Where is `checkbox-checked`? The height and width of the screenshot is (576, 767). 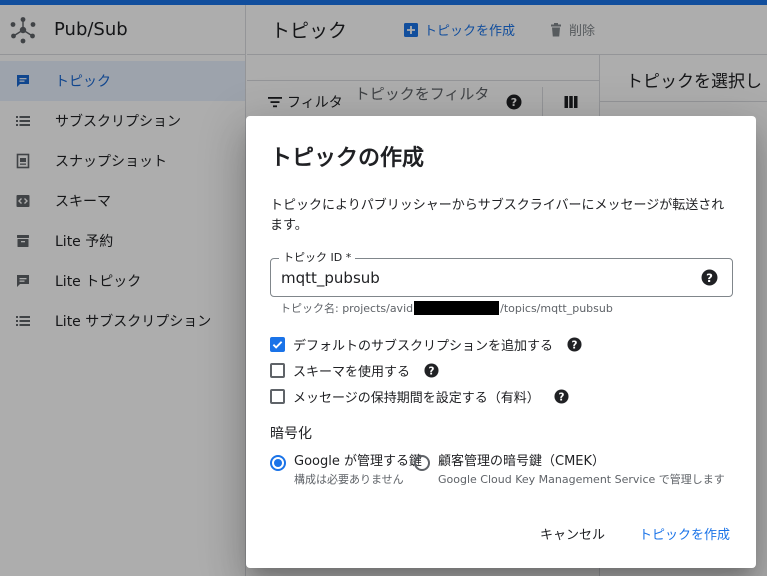 checkbox-checked is located at coordinates (277, 344).